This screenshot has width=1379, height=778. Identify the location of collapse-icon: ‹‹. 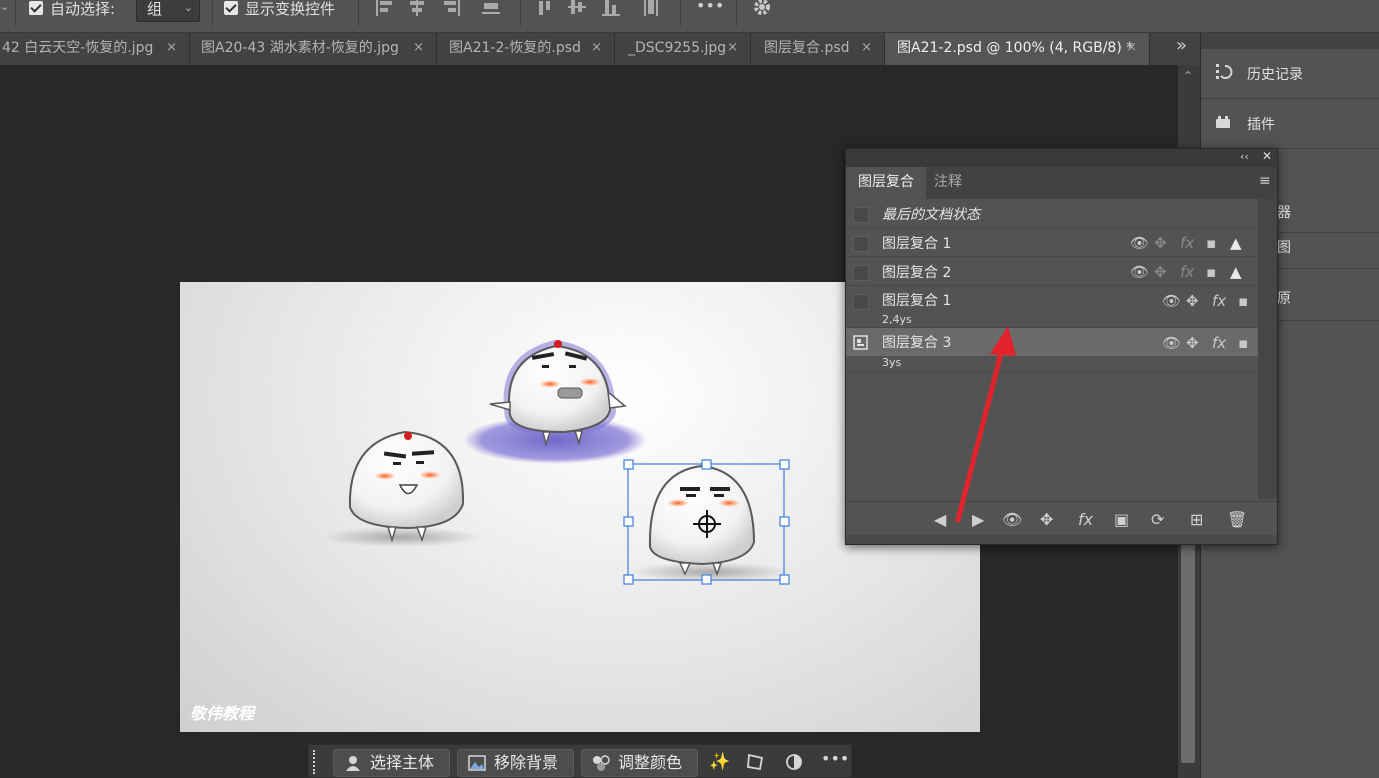
(1244, 156).